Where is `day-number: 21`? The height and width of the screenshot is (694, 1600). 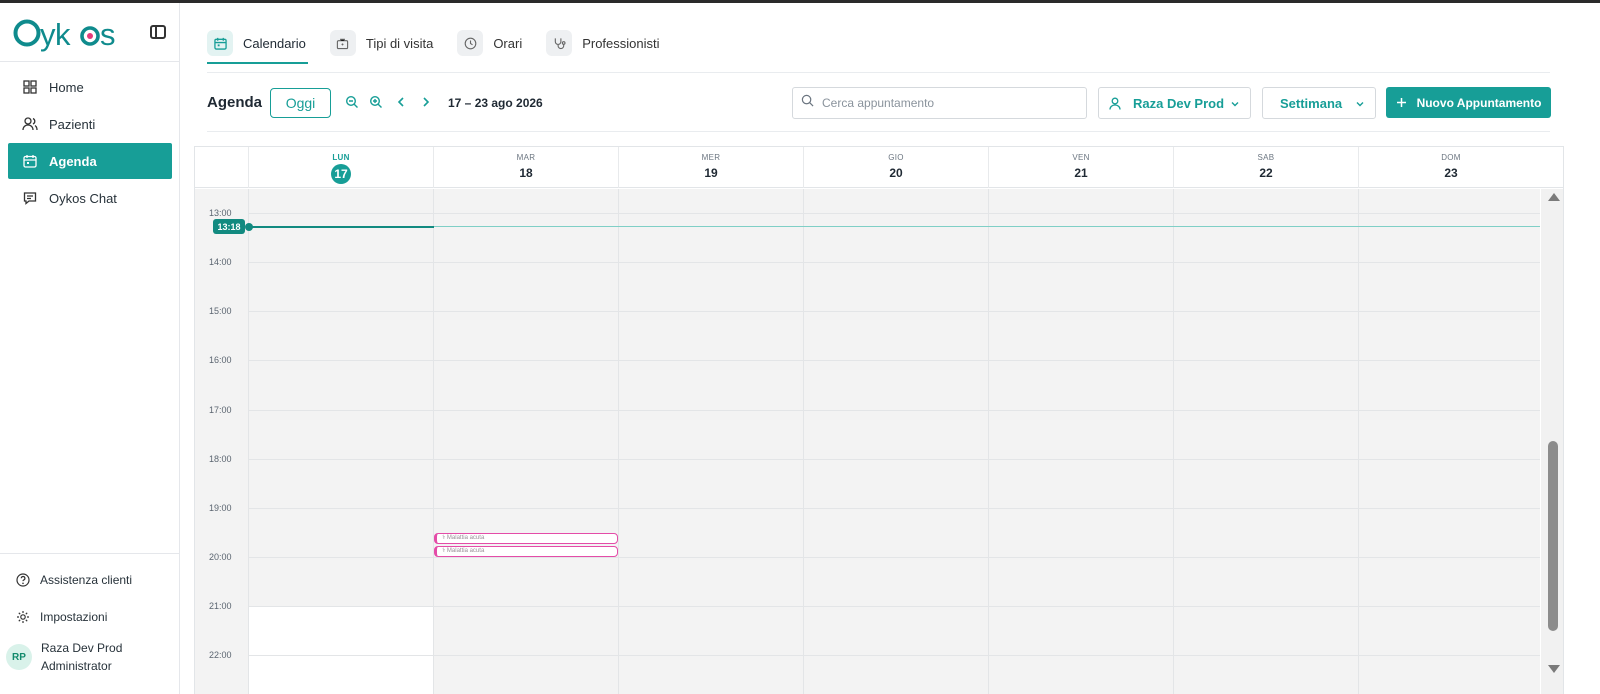
day-number: 21 is located at coordinates (1081, 173).